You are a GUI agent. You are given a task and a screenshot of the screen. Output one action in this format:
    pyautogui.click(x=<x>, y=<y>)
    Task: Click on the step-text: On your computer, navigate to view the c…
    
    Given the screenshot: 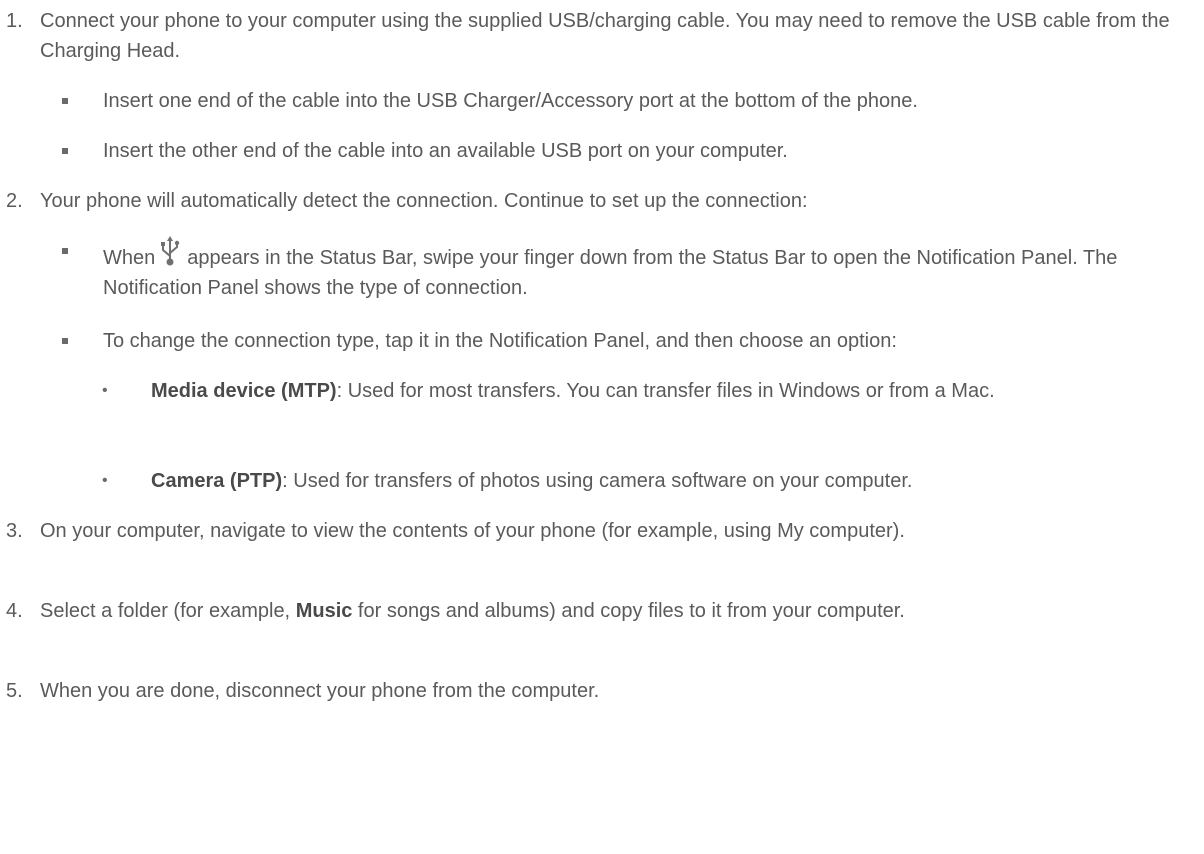 What is the action you would take?
    pyautogui.click(x=472, y=531)
    